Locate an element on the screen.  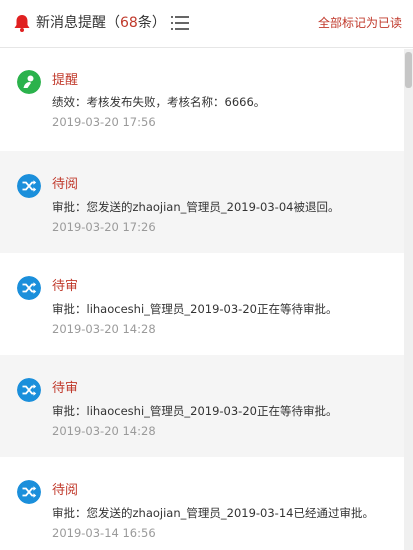
message-text: 绩效：考核发布失败，考核名称：6666。 is located at coordinates (159, 102).